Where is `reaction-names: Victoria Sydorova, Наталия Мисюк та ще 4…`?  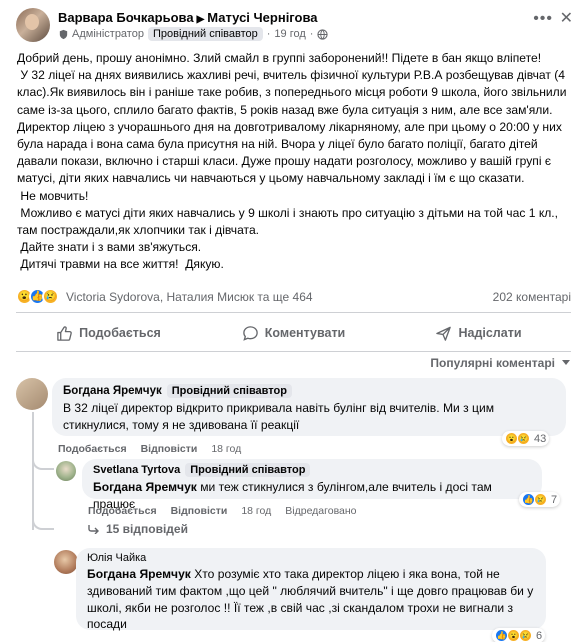
reaction-names: Victoria Sydorova, Наталия Мисюк та ще 4… is located at coordinates (189, 297).